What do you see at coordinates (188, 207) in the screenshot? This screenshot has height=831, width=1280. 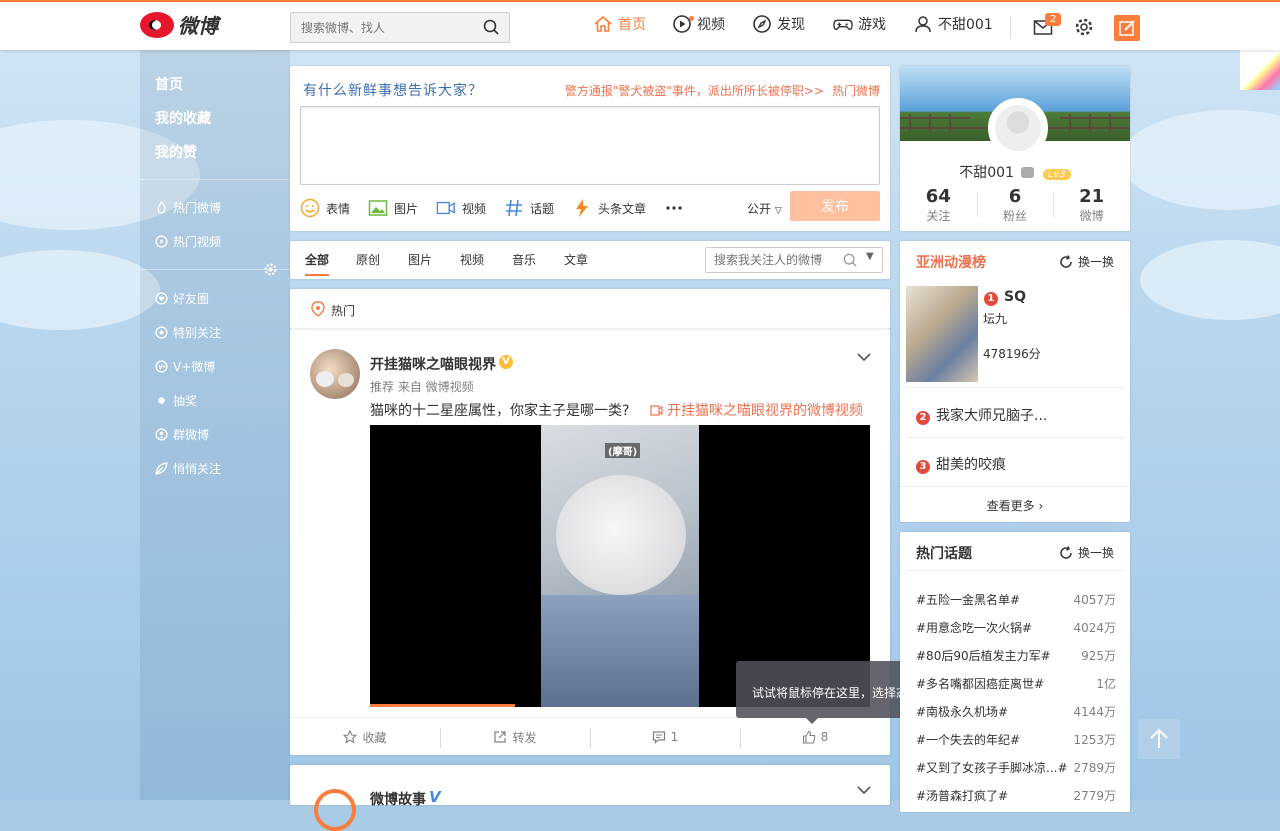 I see `sidebar-item-hot-weibo: 热门微博` at bounding box center [188, 207].